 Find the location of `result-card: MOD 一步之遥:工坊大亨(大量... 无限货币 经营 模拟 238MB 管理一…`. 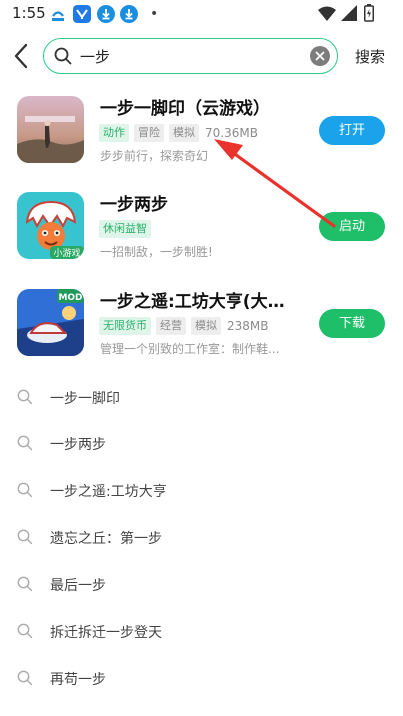

result-card: MOD 一步之遥:工坊大亨(大量... 无限货币 经营 模拟 238MB 管理一… is located at coordinates (201, 324).